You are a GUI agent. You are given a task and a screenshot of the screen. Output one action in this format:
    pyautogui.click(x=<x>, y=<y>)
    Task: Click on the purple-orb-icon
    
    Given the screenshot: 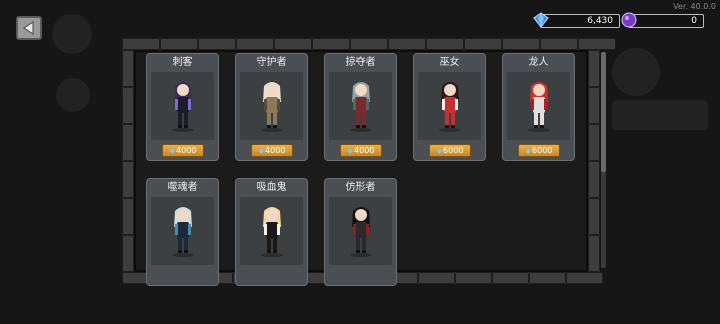 What is the action you would take?
    pyautogui.click(x=629, y=20)
    